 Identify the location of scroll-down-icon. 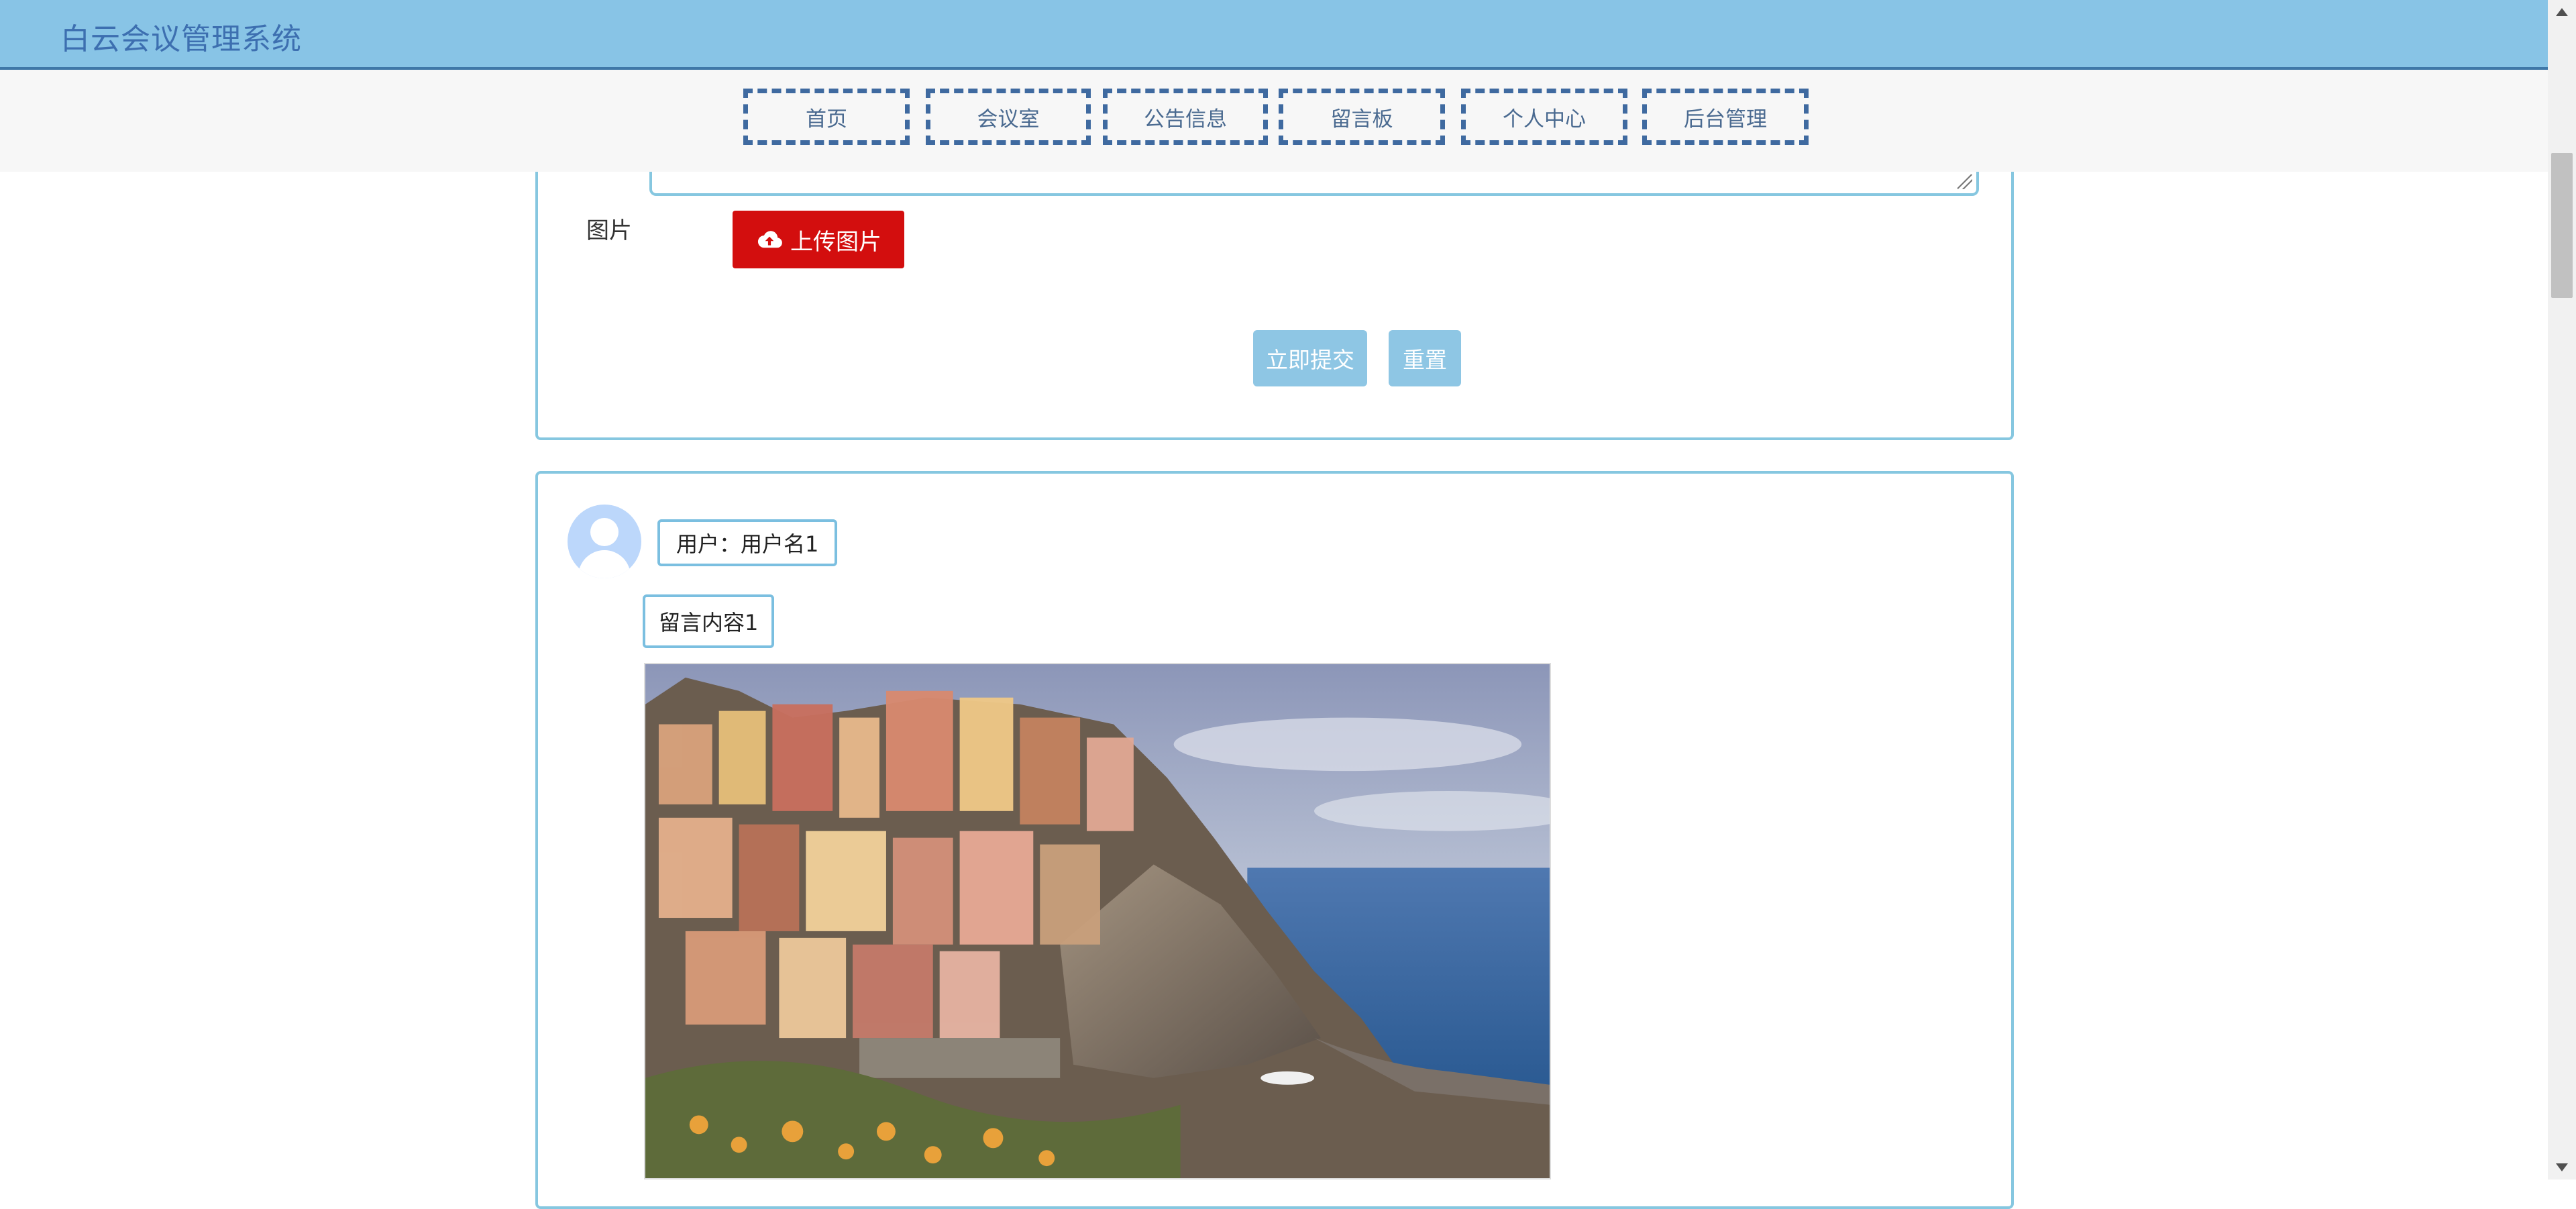
(2562, 1167).